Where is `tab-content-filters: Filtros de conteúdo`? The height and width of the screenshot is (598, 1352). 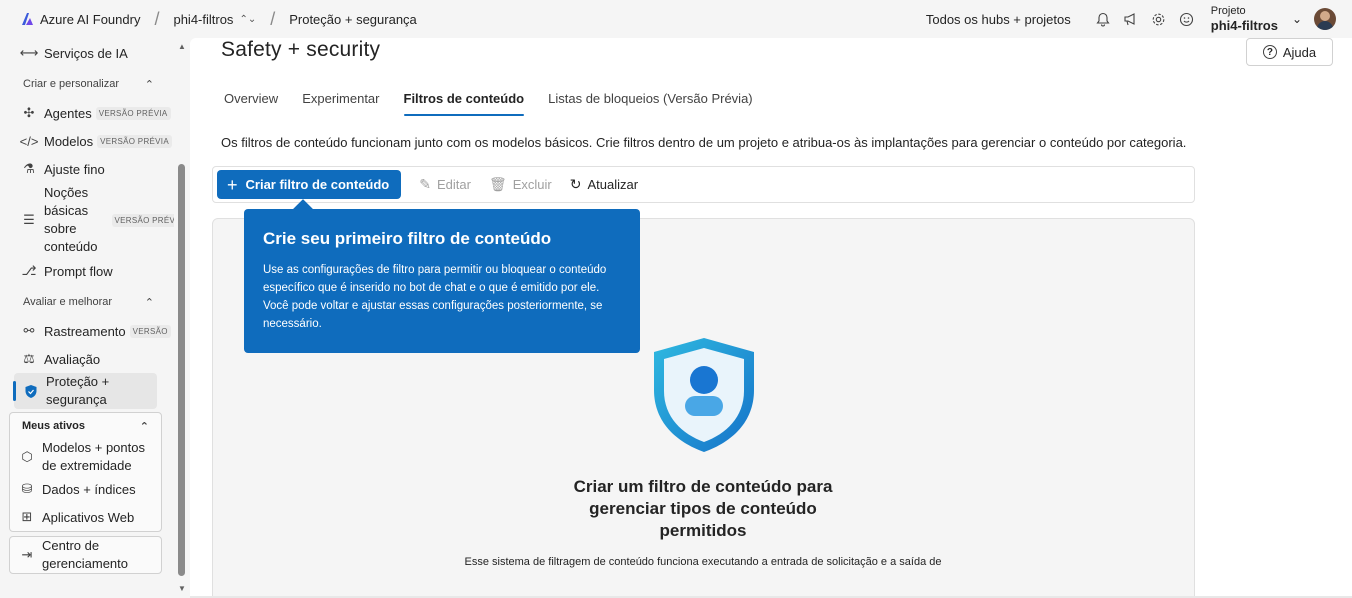
tab-content-filters: Filtros de conteúdo is located at coordinates (464, 100).